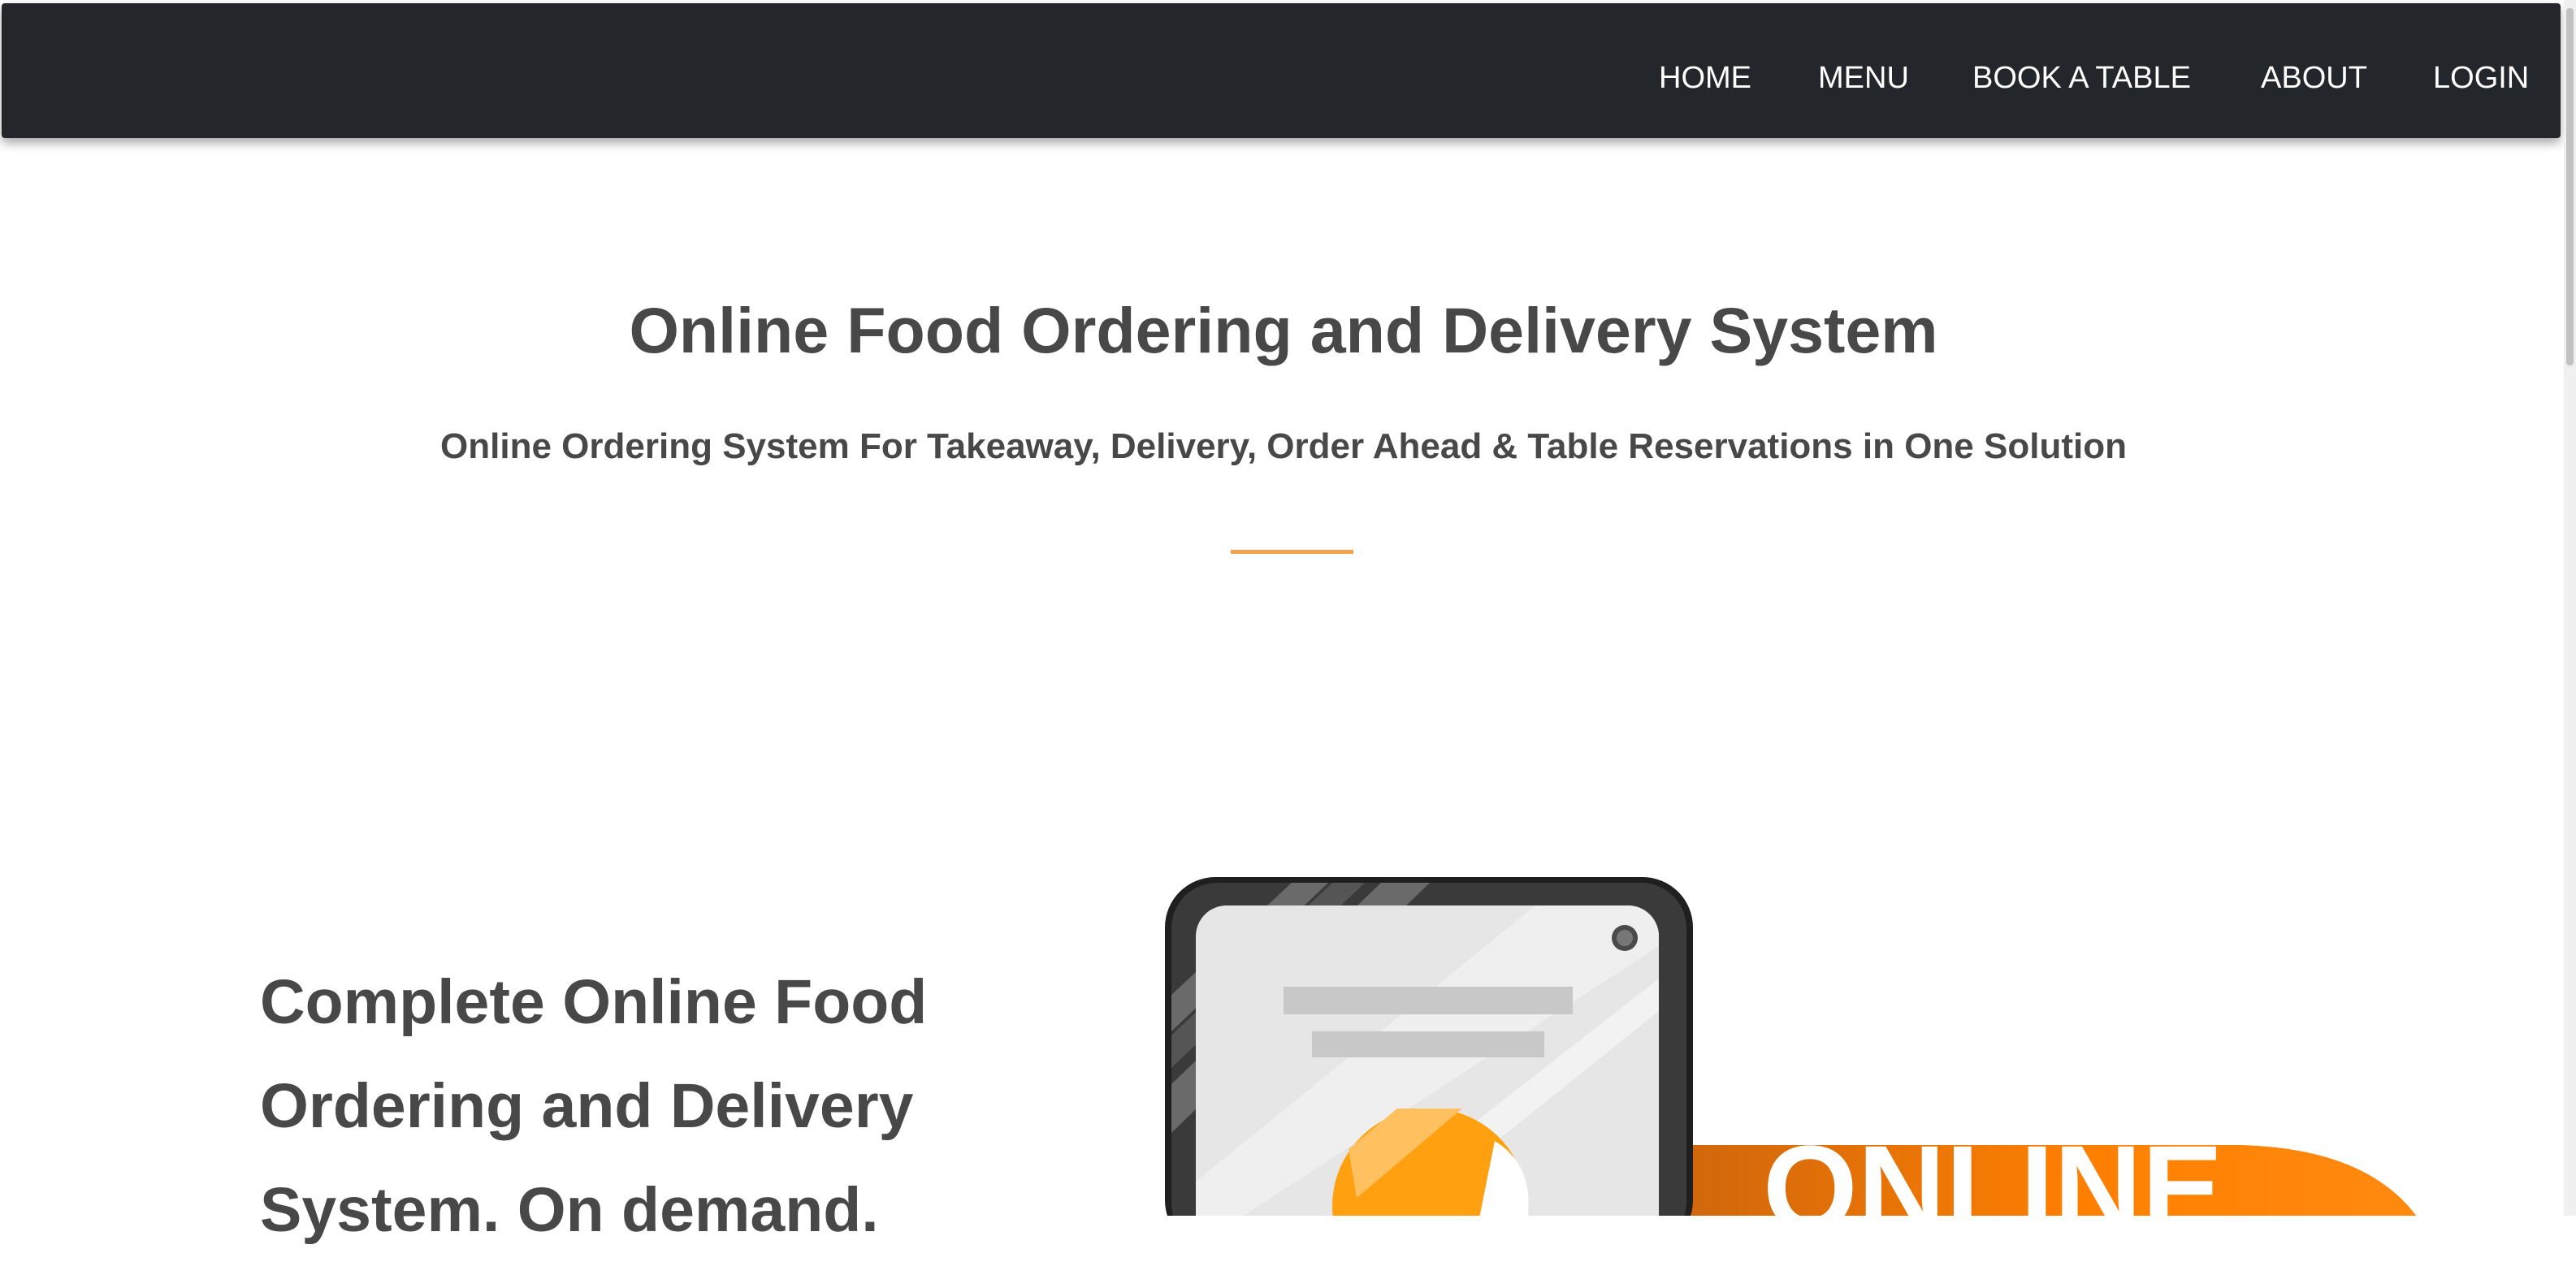  Describe the element at coordinates (587, 1106) in the screenshot. I see `feature-heading-line-2: Ordering and Delivery` at that location.